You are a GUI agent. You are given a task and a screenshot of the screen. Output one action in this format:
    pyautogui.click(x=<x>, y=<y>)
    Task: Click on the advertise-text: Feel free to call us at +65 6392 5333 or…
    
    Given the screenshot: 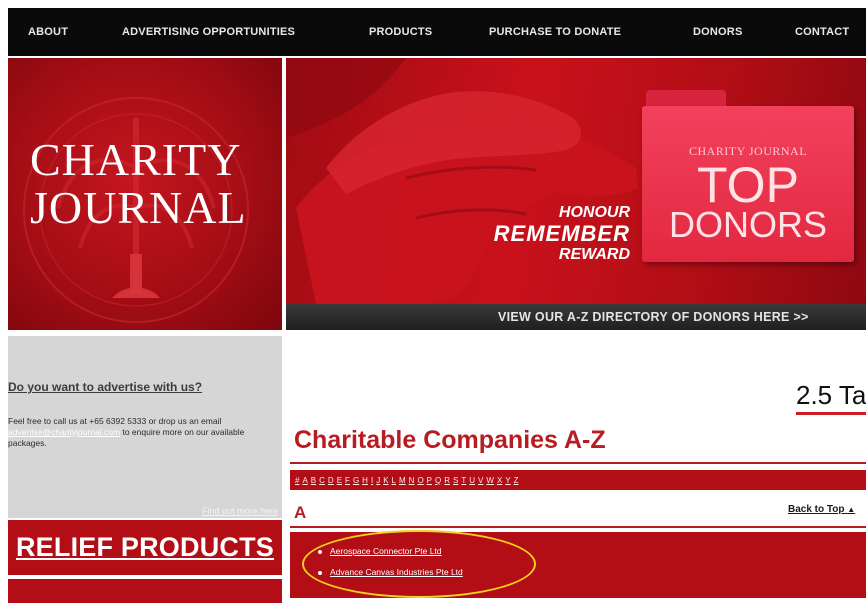 What is the action you would take?
    pyautogui.click(x=126, y=432)
    